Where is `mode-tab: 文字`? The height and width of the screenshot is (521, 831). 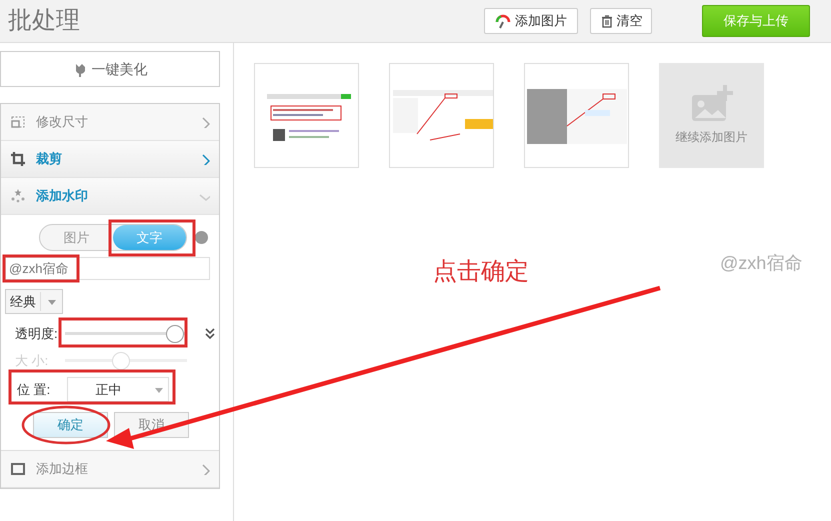
mode-tab: 文字 is located at coordinates (149, 237).